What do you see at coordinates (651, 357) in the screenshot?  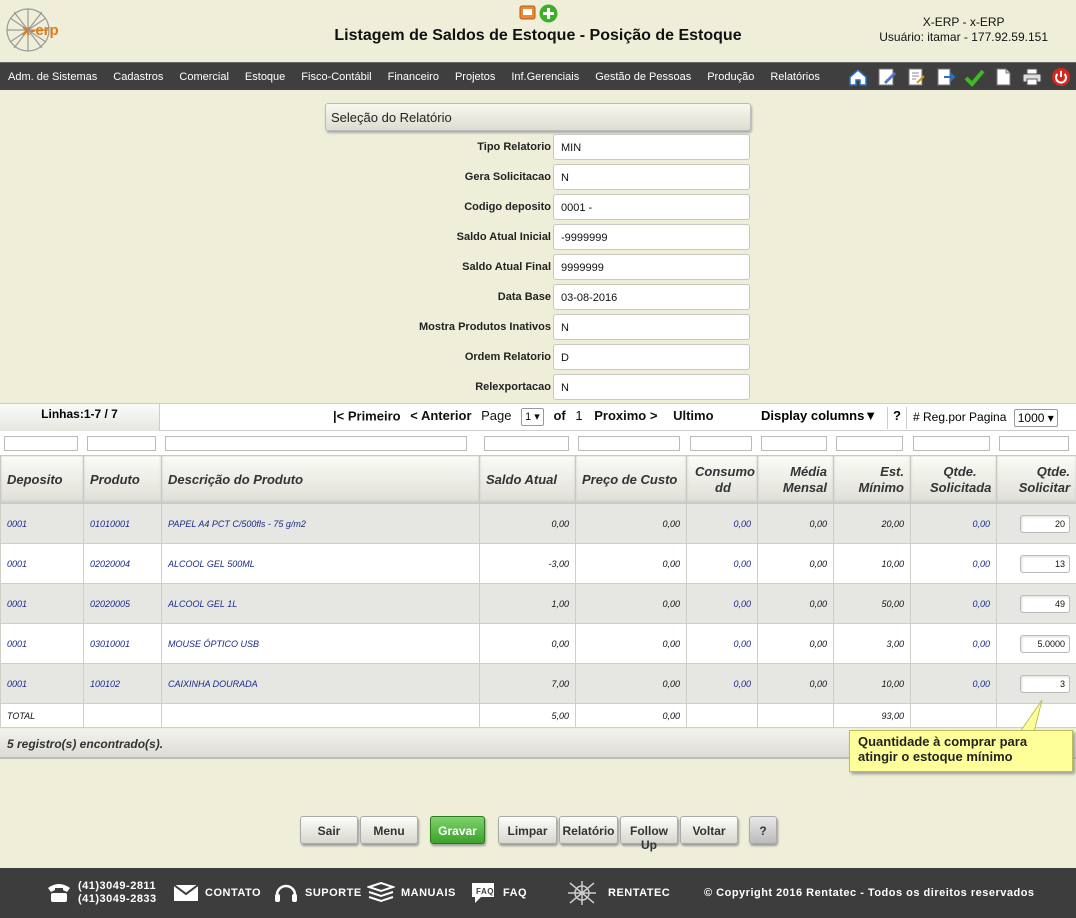 I see `ordem-relatorio-field: D` at bounding box center [651, 357].